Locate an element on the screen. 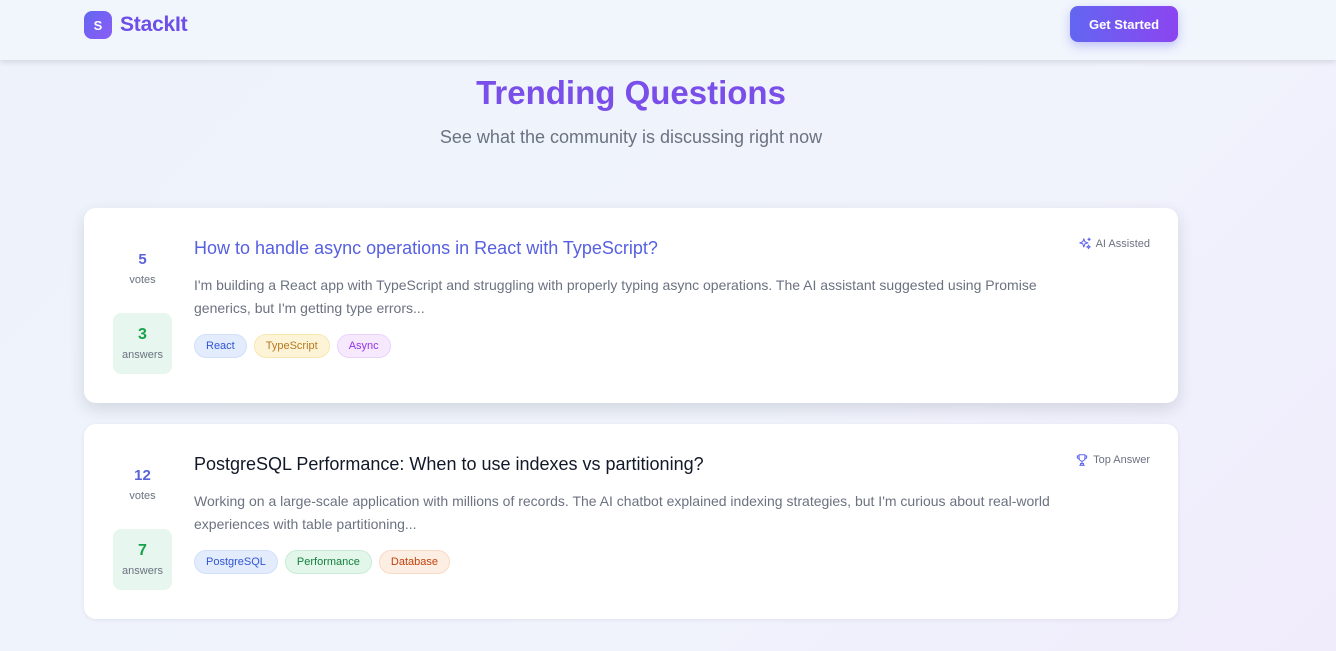 Image resolution: width=1336 pixels, height=651 pixels. tag-list: React TypeScript Async is located at coordinates (292, 346).